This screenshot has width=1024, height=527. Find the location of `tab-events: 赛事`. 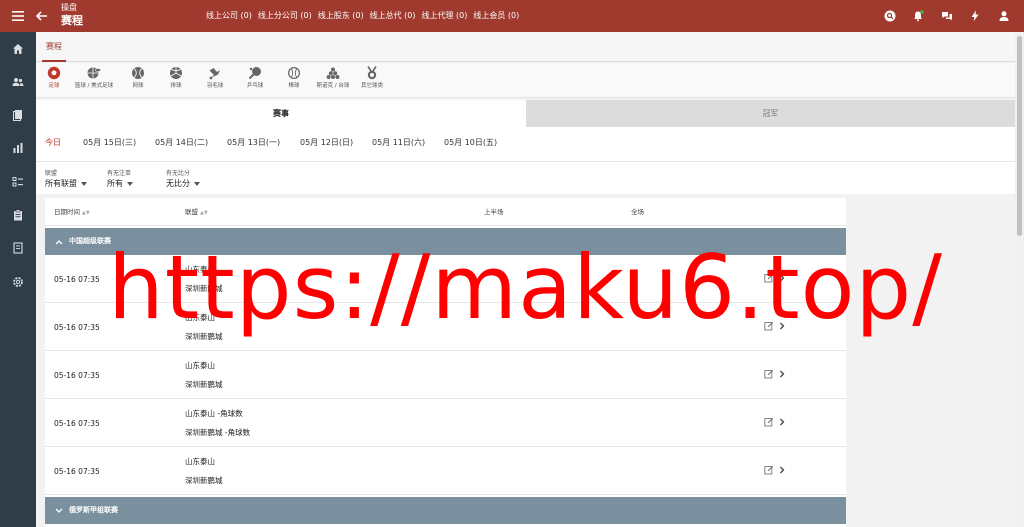

tab-events: 赛事 is located at coordinates (281, 113).